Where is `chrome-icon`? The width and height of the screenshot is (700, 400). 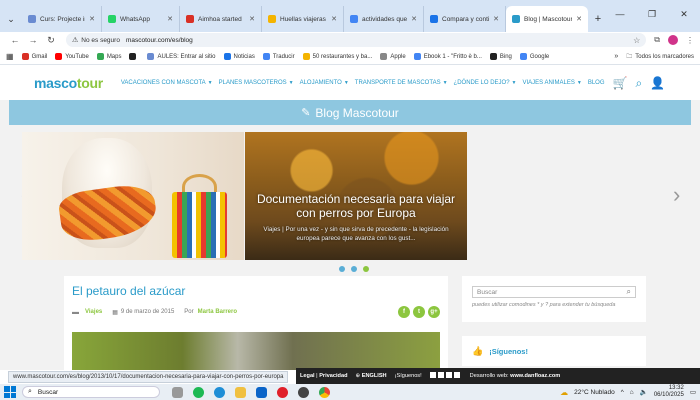
chrome-icon is located at coordinates (324, 392).